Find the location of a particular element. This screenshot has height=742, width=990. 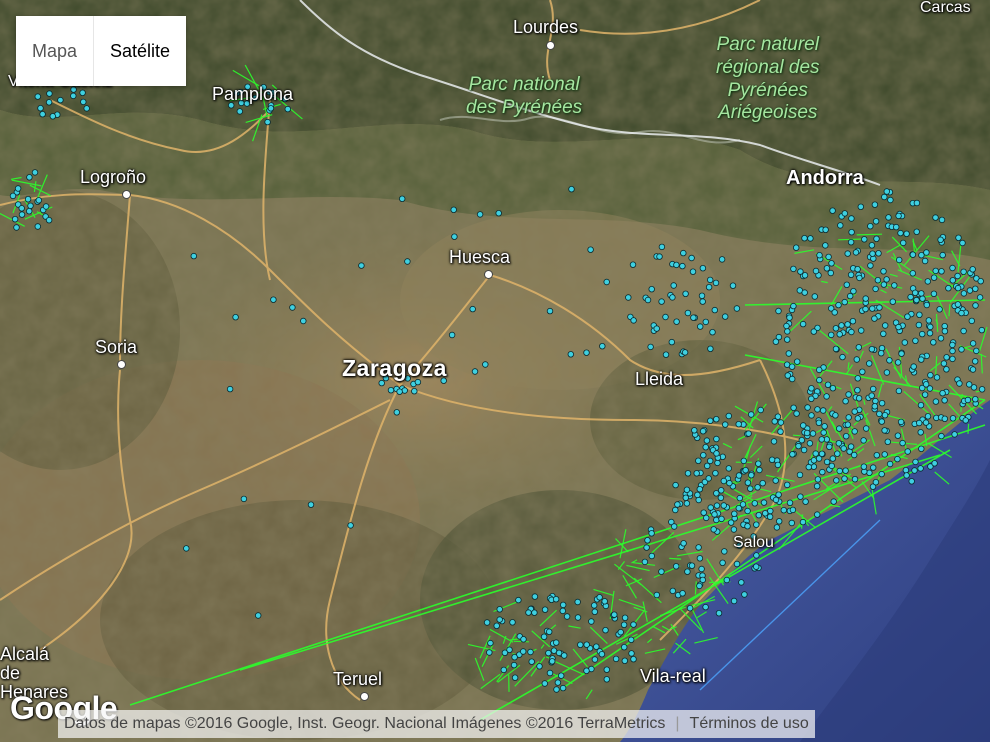

map-type-button-mapa: Mapa is located at coordinates (55, 51).